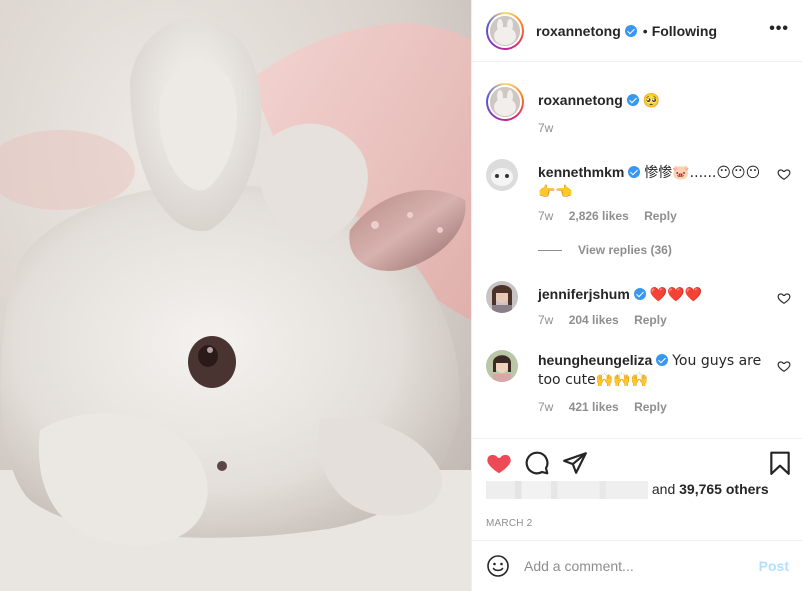 The height and width of the screenshot is (591, 802). Describe the element at coordinates (774, 566) in the screenshot. I see `post-comment-button: Post` at that location.